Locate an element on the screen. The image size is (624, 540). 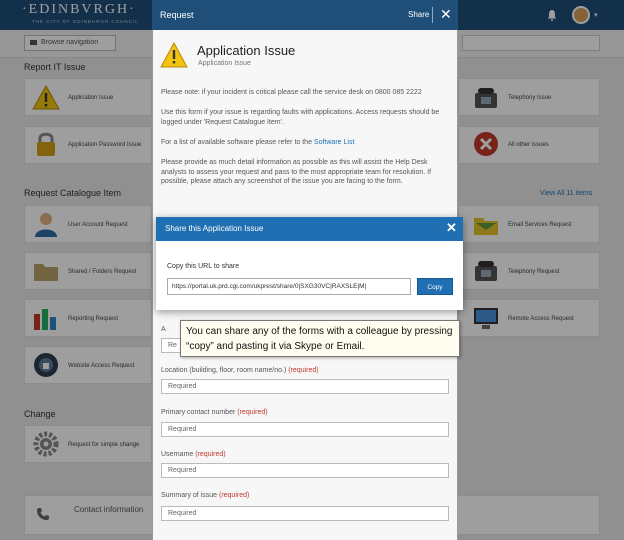
header-divider is located at coordinates (432, 15).